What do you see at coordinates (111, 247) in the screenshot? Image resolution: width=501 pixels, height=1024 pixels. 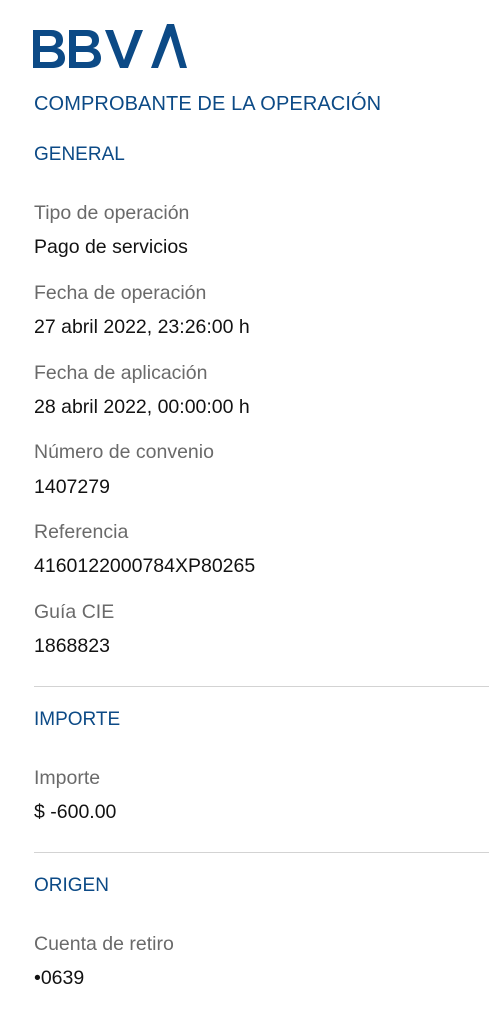 I see `value-tipo-operacion: Pago de servicios` at bounding box center [111, 247].